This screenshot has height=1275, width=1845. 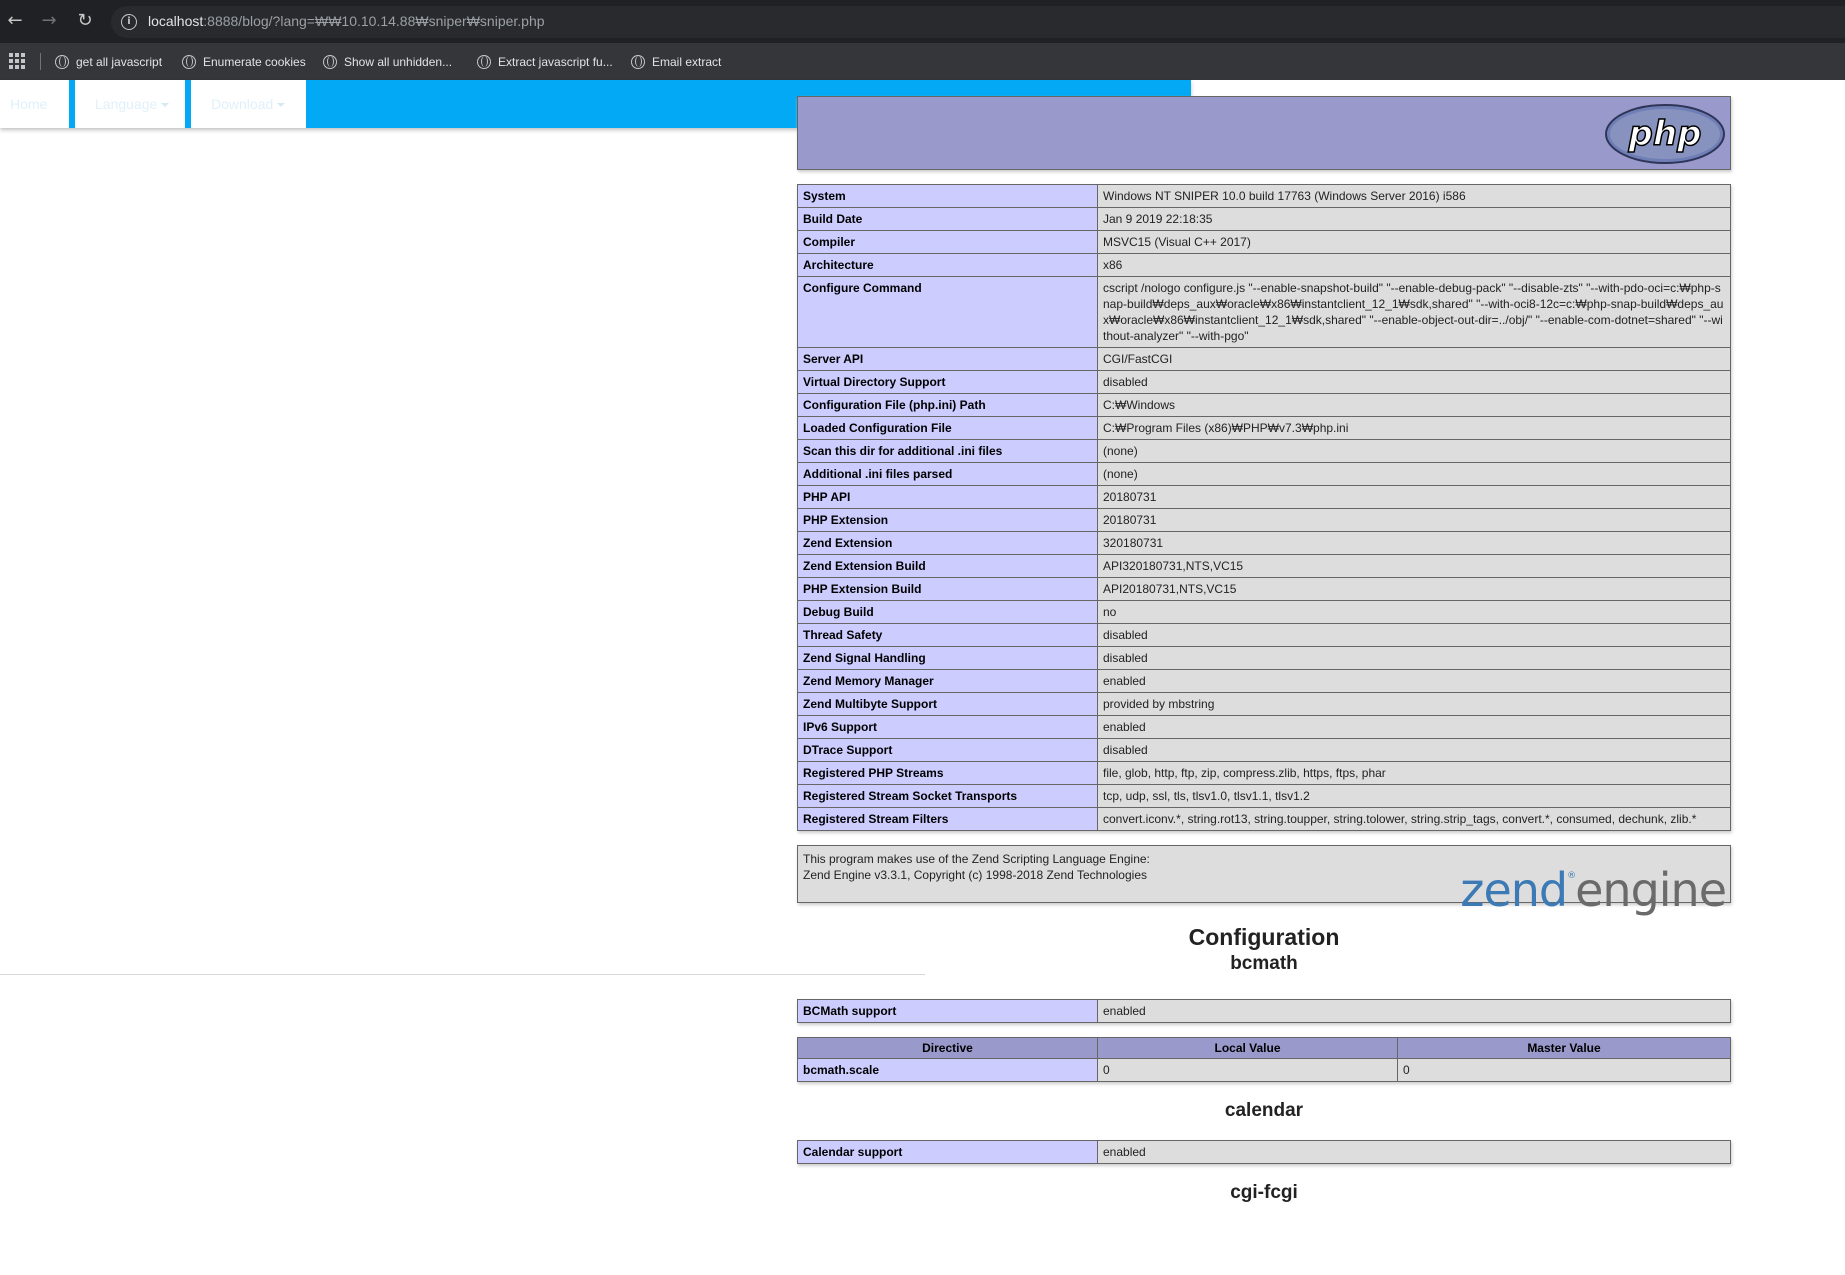 What do you see at coordinates (947, 543) in the screenshot?
I see `row-label: Zend Extension` at bounding box center [947, 543].